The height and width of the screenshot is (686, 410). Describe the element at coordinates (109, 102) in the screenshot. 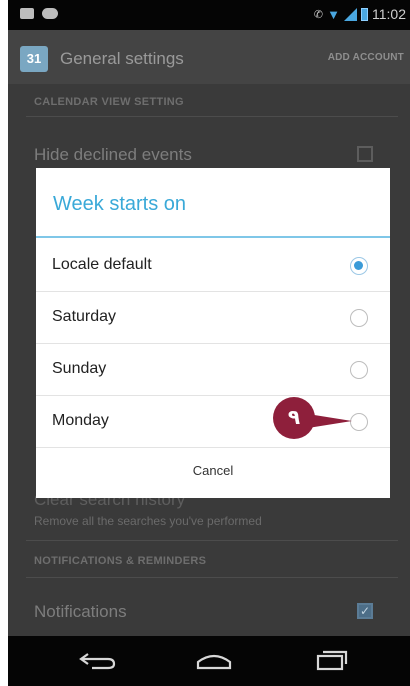

I see `section-header-calendar-view: CALENDAR VIEW SETTING` at that location.